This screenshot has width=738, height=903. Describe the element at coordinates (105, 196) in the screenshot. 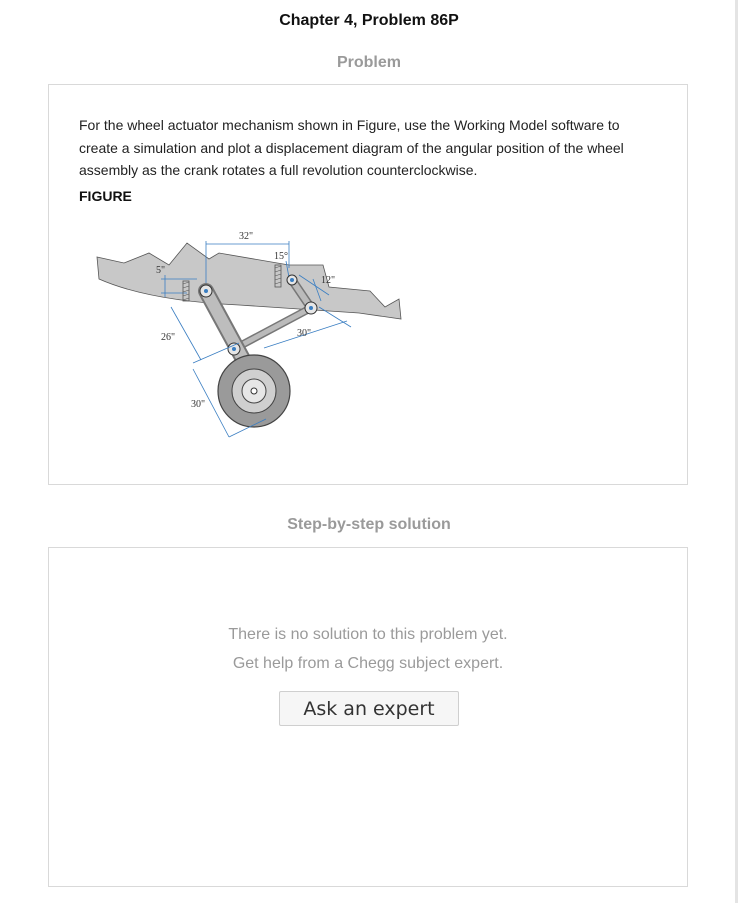

I see `figure-label: FIGURE` at that location.